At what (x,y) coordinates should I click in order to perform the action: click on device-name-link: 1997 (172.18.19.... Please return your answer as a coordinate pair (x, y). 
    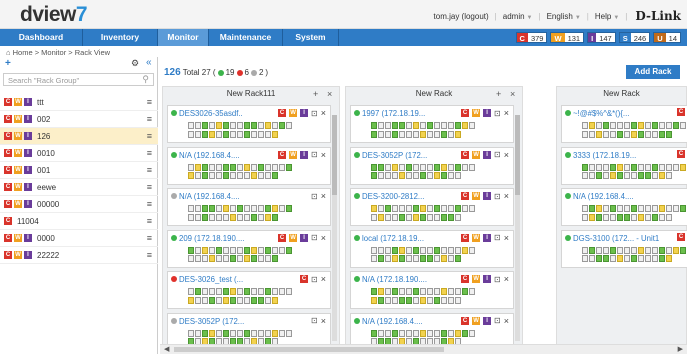
    Looking at the image, I should click on (393, 113).